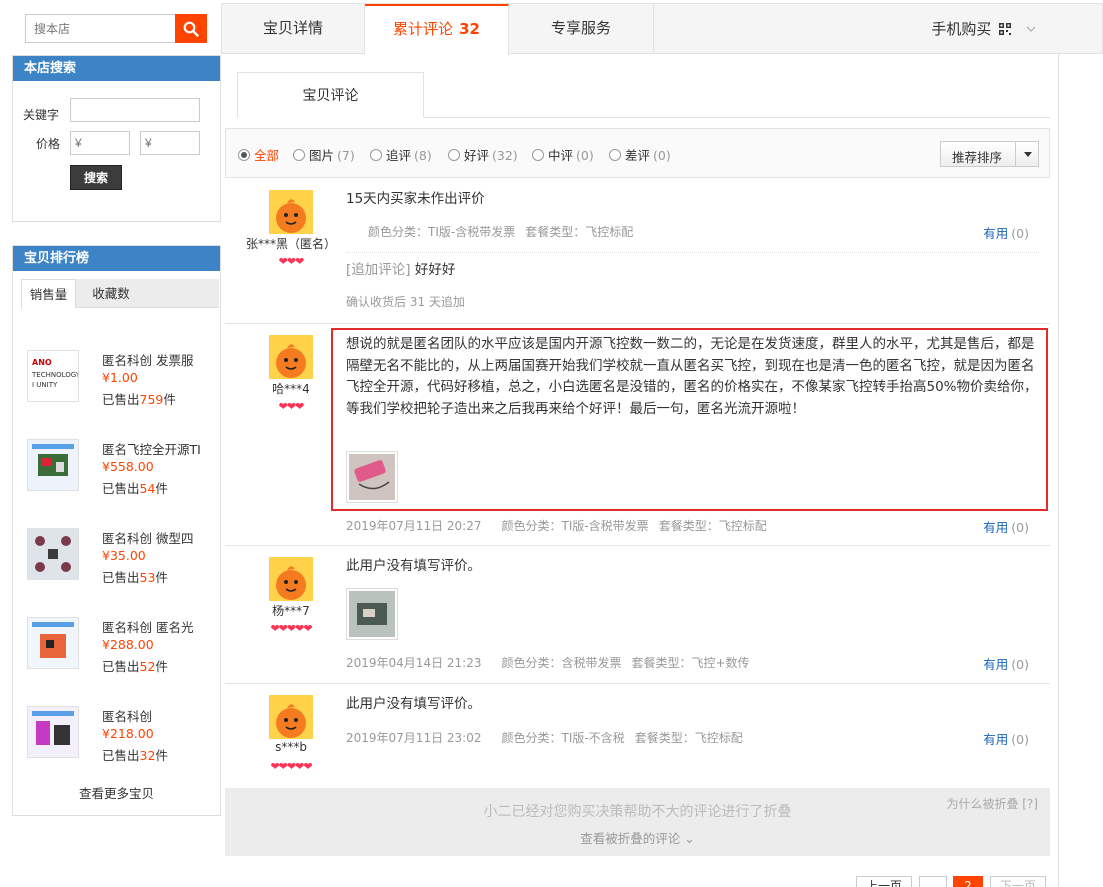 The height and width of the screenshot is (887, 1103). I want to click on product-name: 匿名科创 微型四, so click(158, 537).